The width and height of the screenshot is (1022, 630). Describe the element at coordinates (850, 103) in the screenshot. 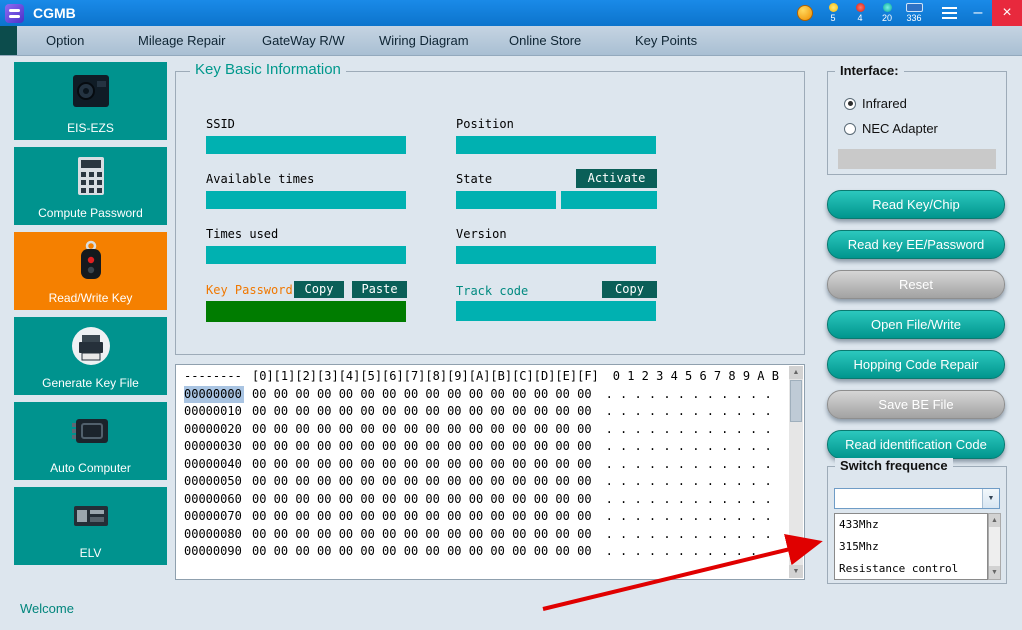

I see `radio-checked-icon` at that location.